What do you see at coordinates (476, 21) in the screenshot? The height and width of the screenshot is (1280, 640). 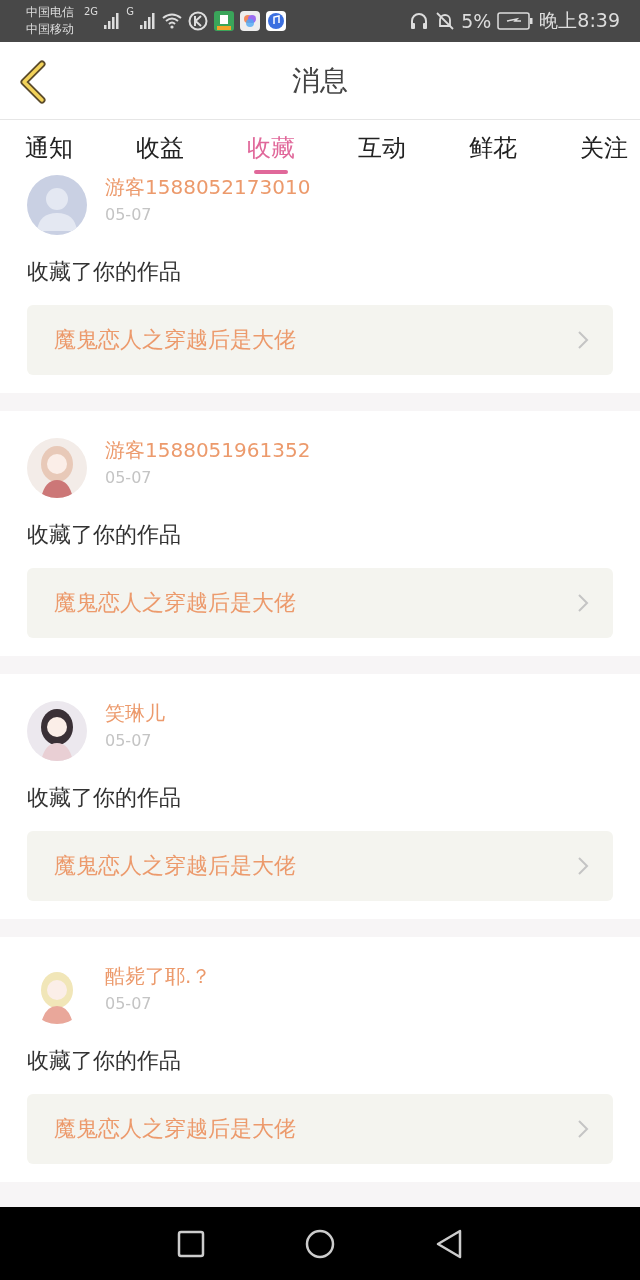 I see `battery-percent: 5%` at bounding box center [476, 21].